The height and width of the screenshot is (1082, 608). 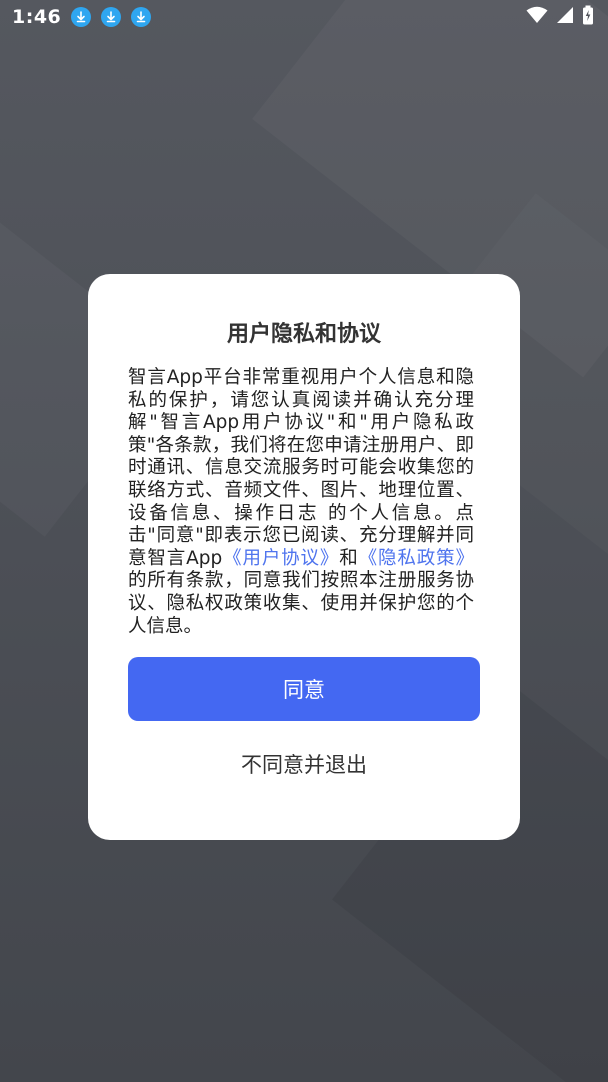 I want to click on privacy-policy-link: 《隐私政策》, so click(x=416, y=558).